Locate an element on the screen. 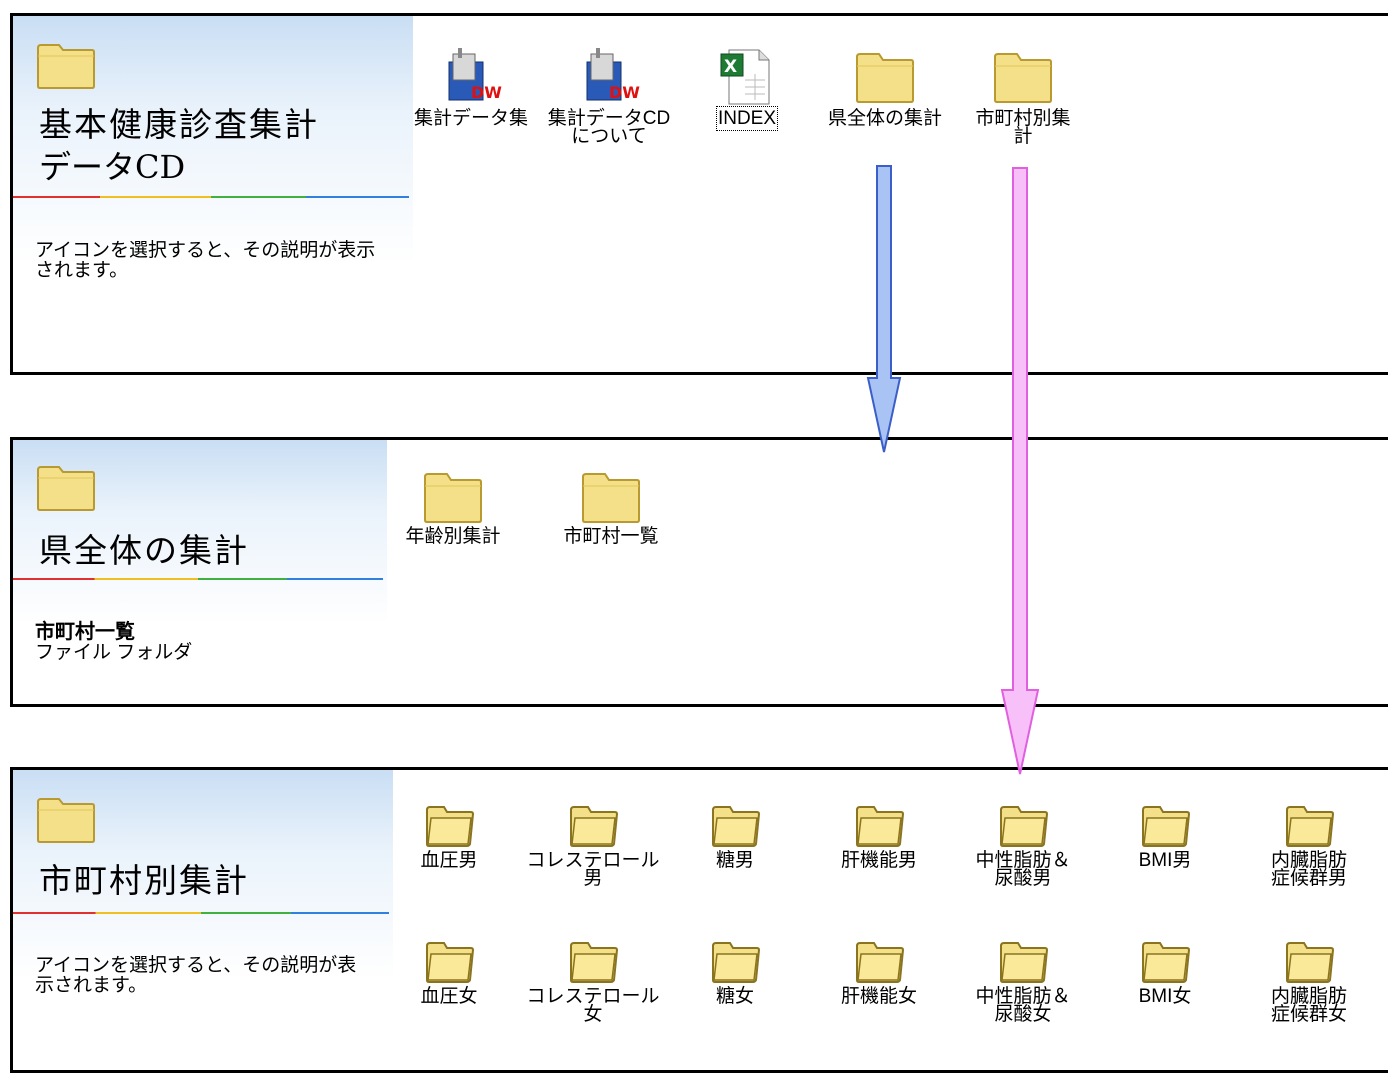 This screenshot has height=1073, width=1388. folder-item: 市町村一覧 is located at coordinates (611, 507).